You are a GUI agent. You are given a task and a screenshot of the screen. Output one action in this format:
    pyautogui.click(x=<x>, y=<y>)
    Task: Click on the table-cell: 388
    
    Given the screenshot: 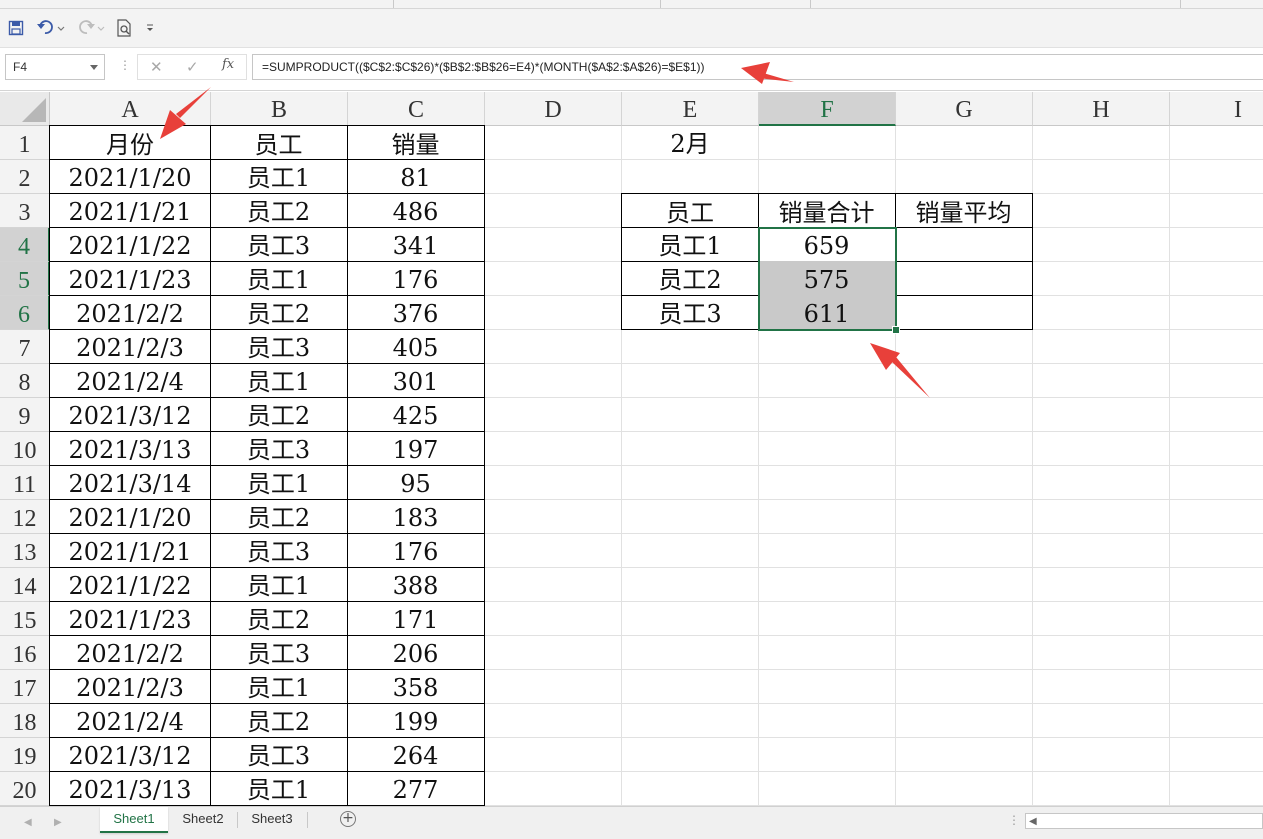 What is the action you would take?
    pyautogui.click(x=416, y=584)
    